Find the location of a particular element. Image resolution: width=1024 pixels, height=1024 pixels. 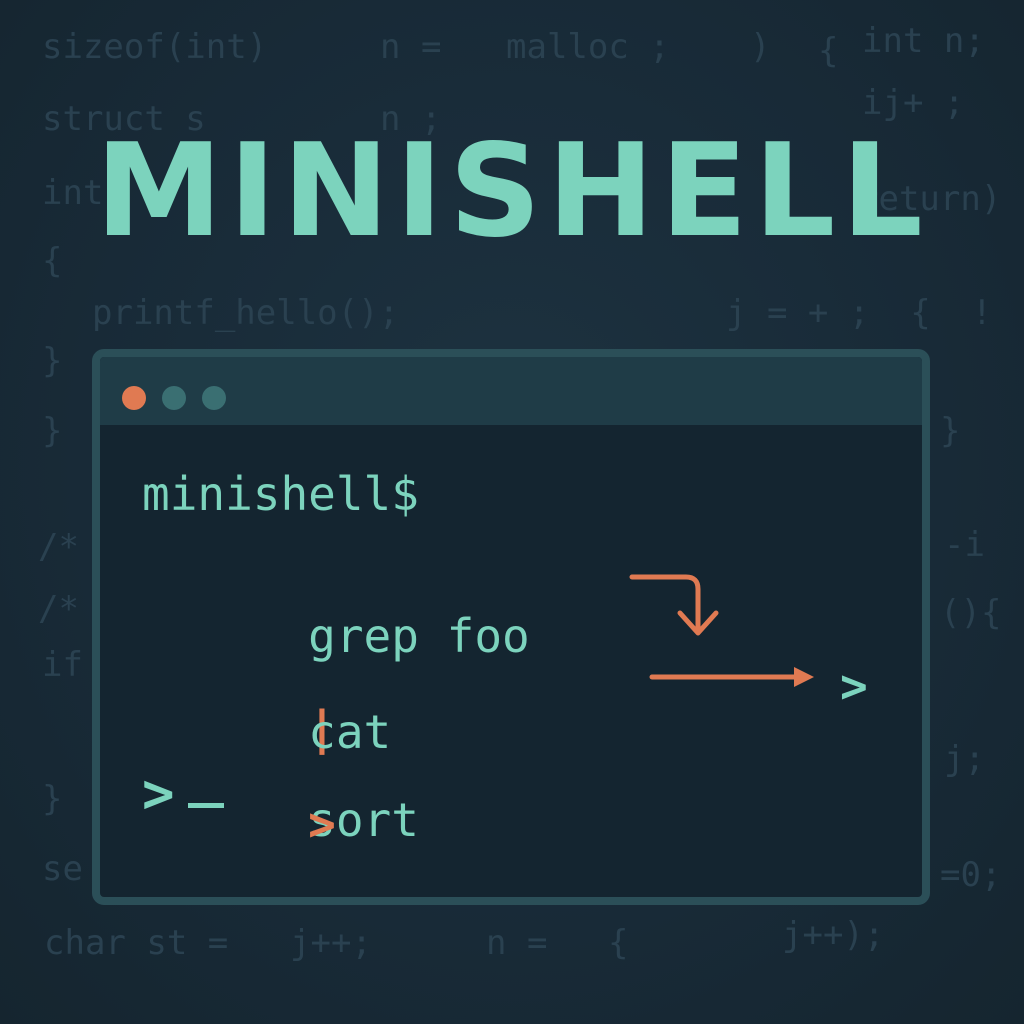

bg-code-line: =0; is located at coordinates (971, 875).